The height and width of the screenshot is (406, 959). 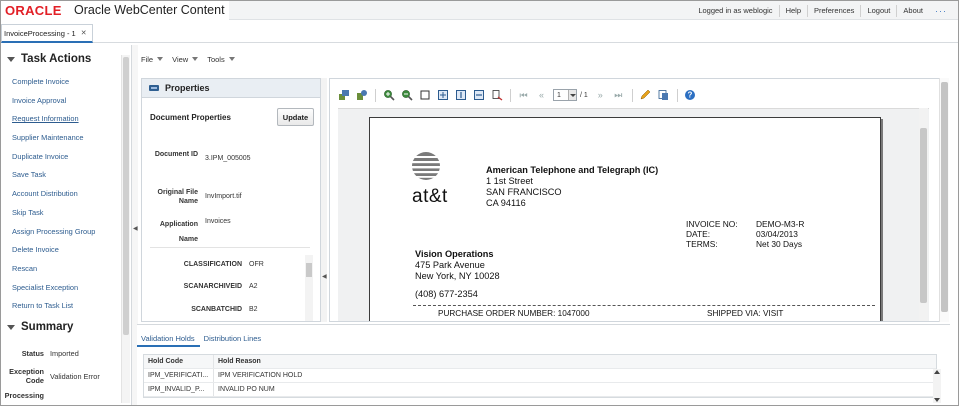 I want to click on column-header-hold-code: Hold Code, so click(x=179, y=361).